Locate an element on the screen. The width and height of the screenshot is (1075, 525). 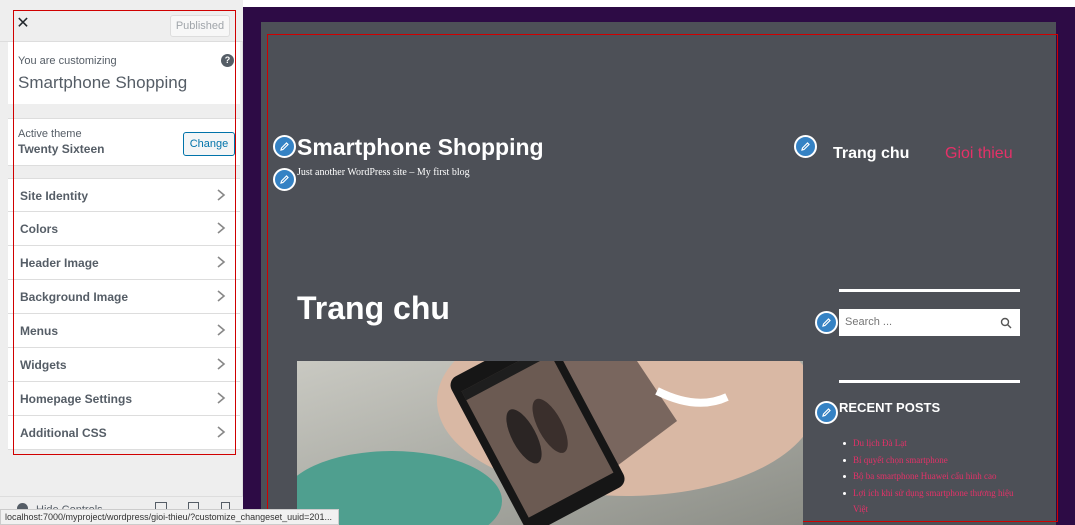
section-label: Colors is located at coordinates (39, 229).